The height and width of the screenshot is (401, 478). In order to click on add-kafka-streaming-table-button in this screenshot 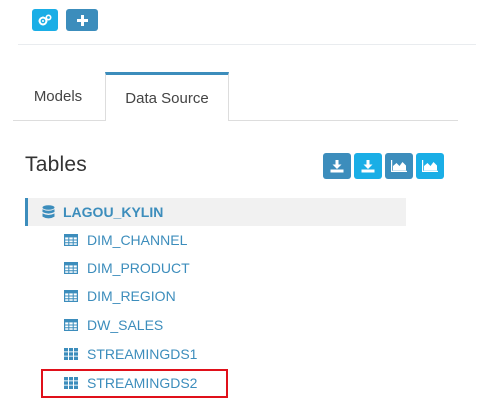, I will do `click(430, 166)`.